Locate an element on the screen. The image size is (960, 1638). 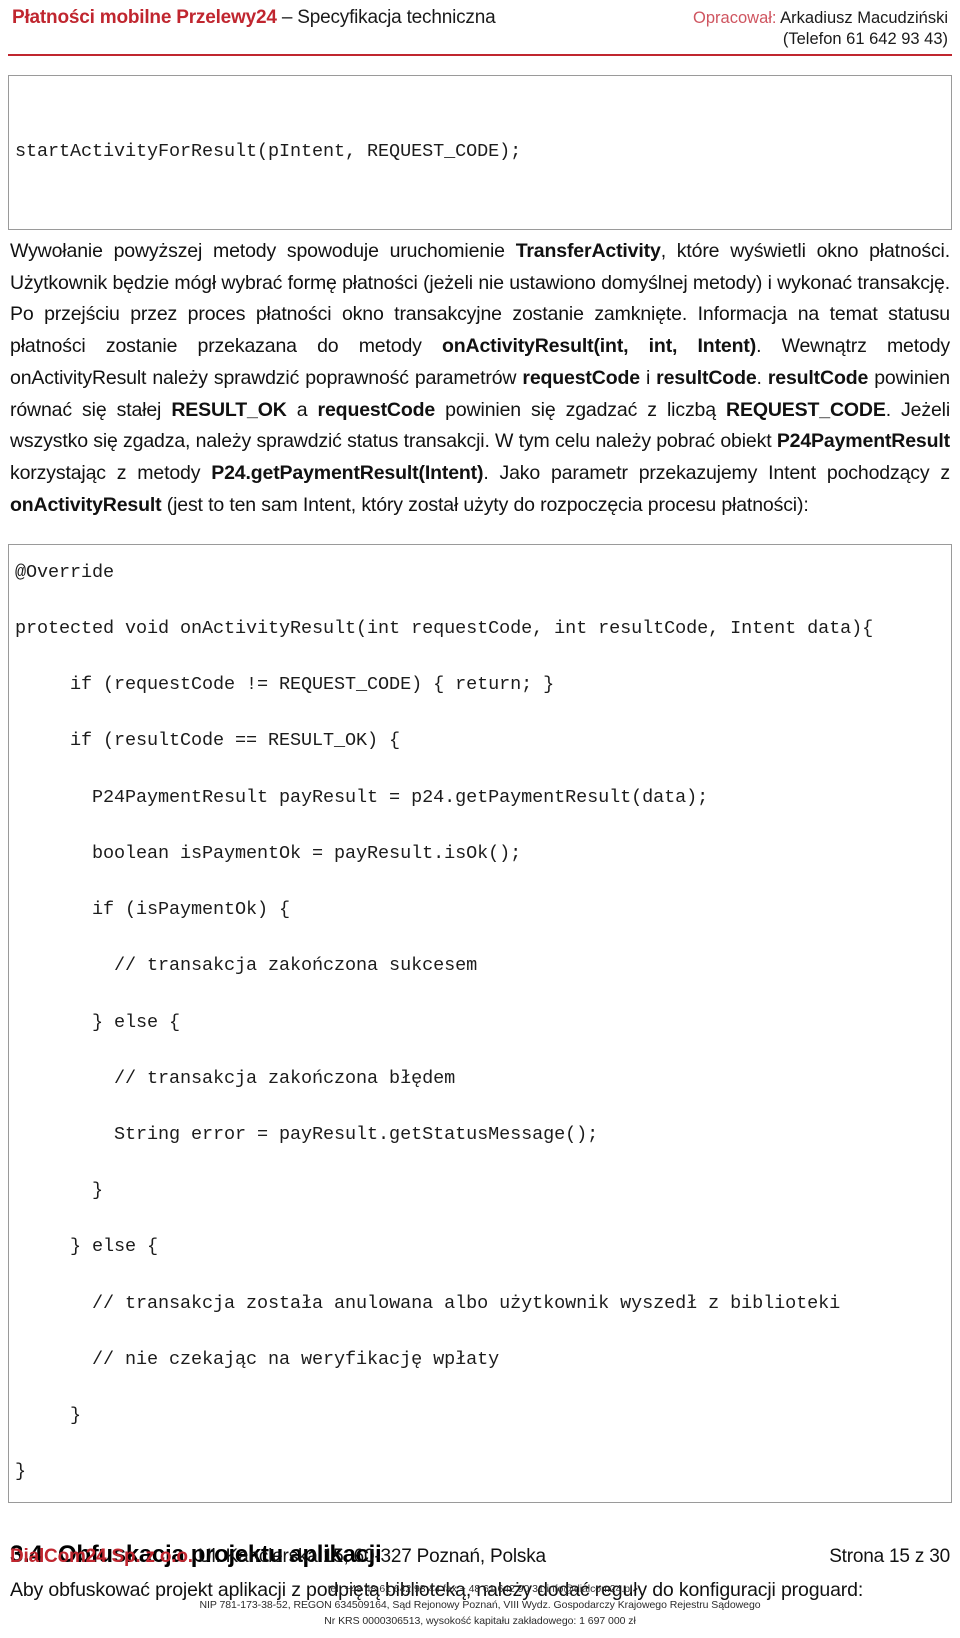
para-text: . is located at coordinates (762, 377).